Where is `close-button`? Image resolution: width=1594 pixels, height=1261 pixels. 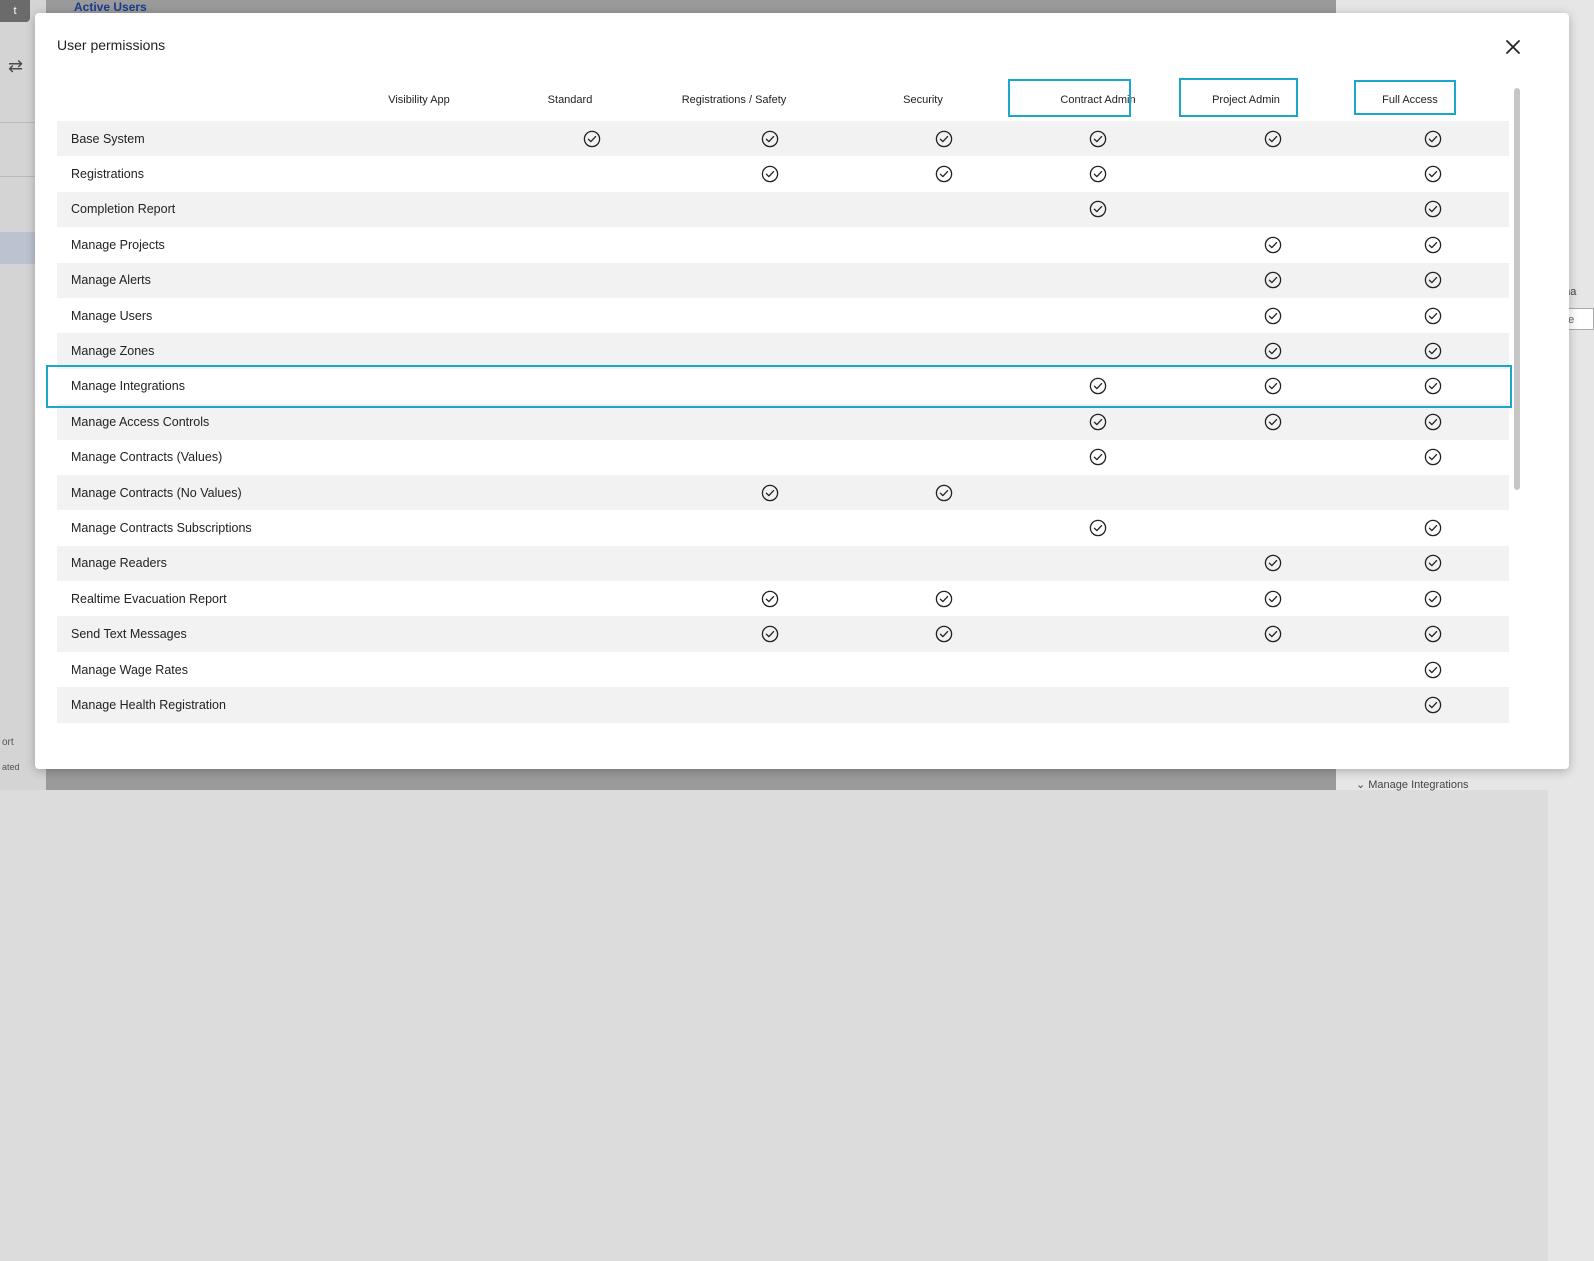
close-button is located at coordinates (1513, 47).